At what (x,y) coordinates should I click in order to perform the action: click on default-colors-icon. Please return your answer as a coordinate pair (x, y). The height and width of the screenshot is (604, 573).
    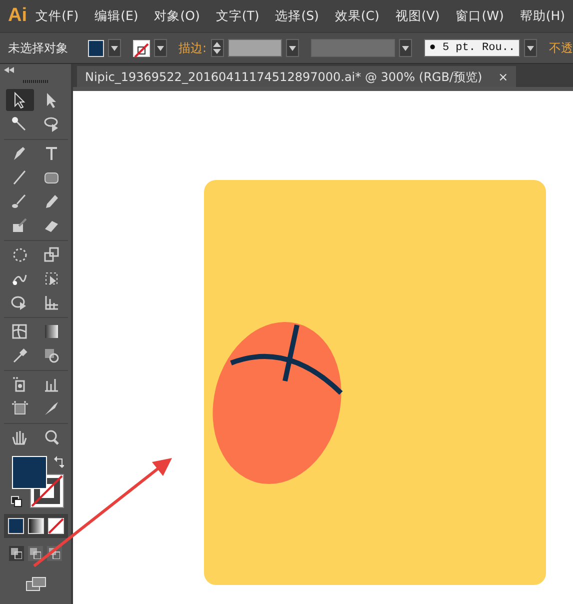
    Looking at the image, I should click on (16, 501).